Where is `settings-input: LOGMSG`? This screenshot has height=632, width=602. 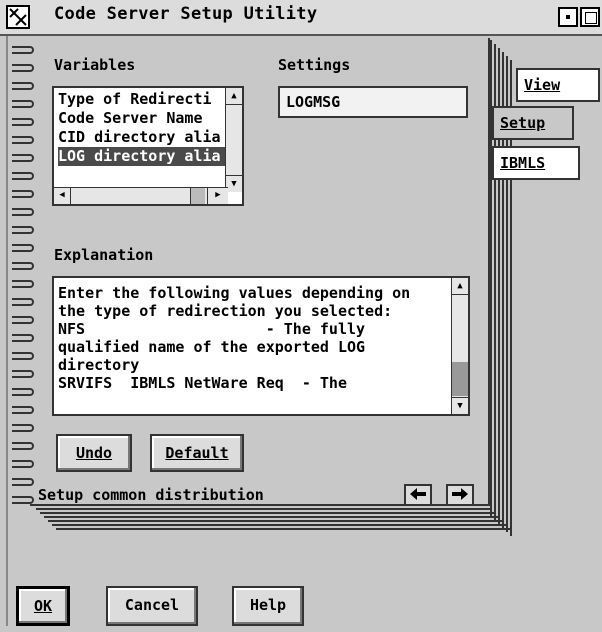 settings-input: LOGMSG is located at coordinates (373, 102).